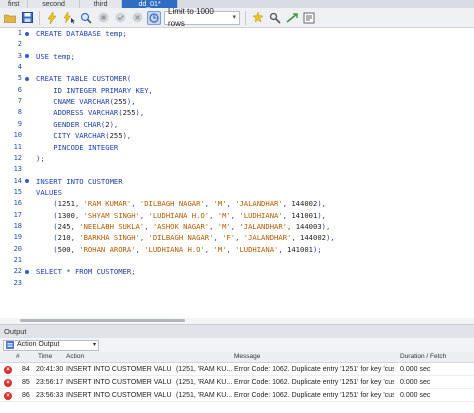 This screenshot has width=474, height=413. Describe the element at coordinates (423, 356) in the screenshot. I see `column-header-duration: Duration / Fetch` at that location.